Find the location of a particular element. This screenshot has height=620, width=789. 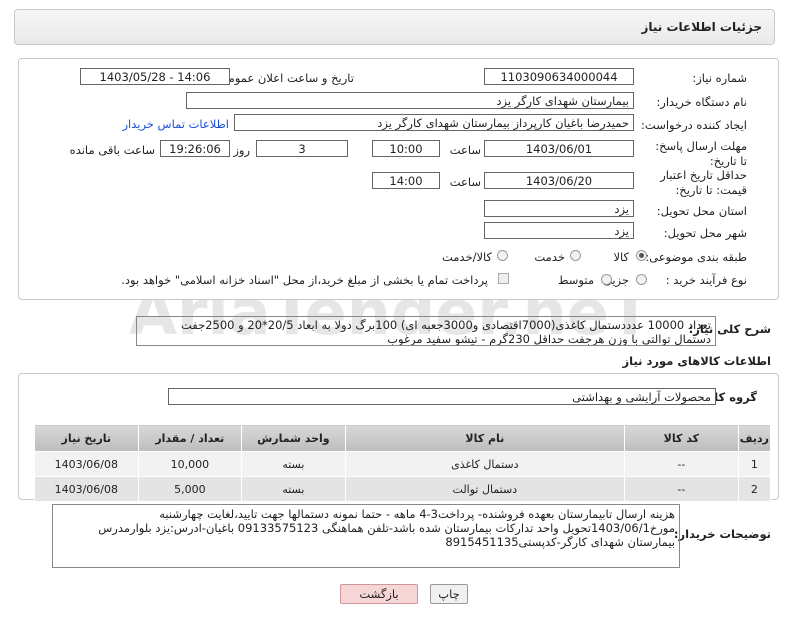

category-option-goods-service: کالا/خدمت is located at coordinates (466, 257).